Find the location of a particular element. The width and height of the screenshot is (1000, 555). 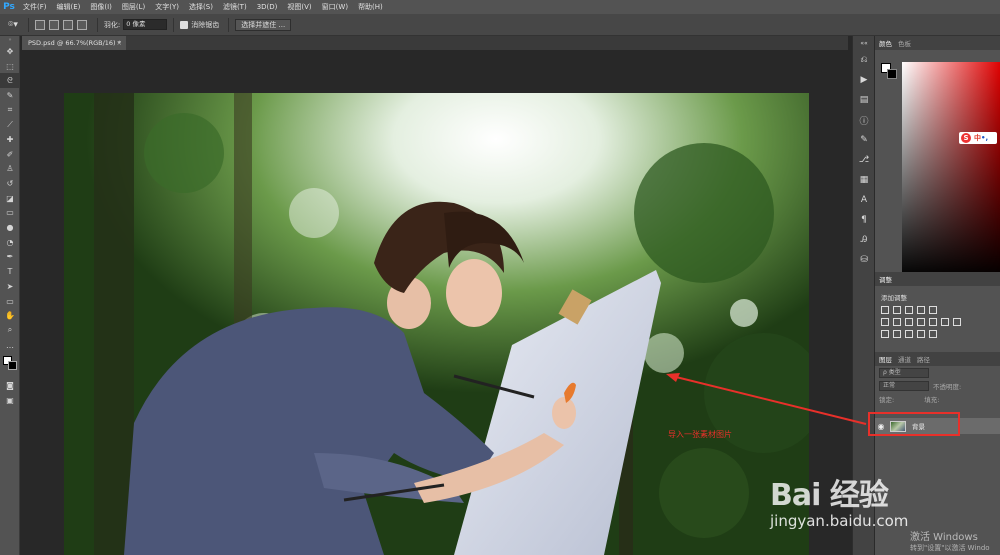

annotation-text: 导入一张素材图片 is located at coordinates (700, 434).